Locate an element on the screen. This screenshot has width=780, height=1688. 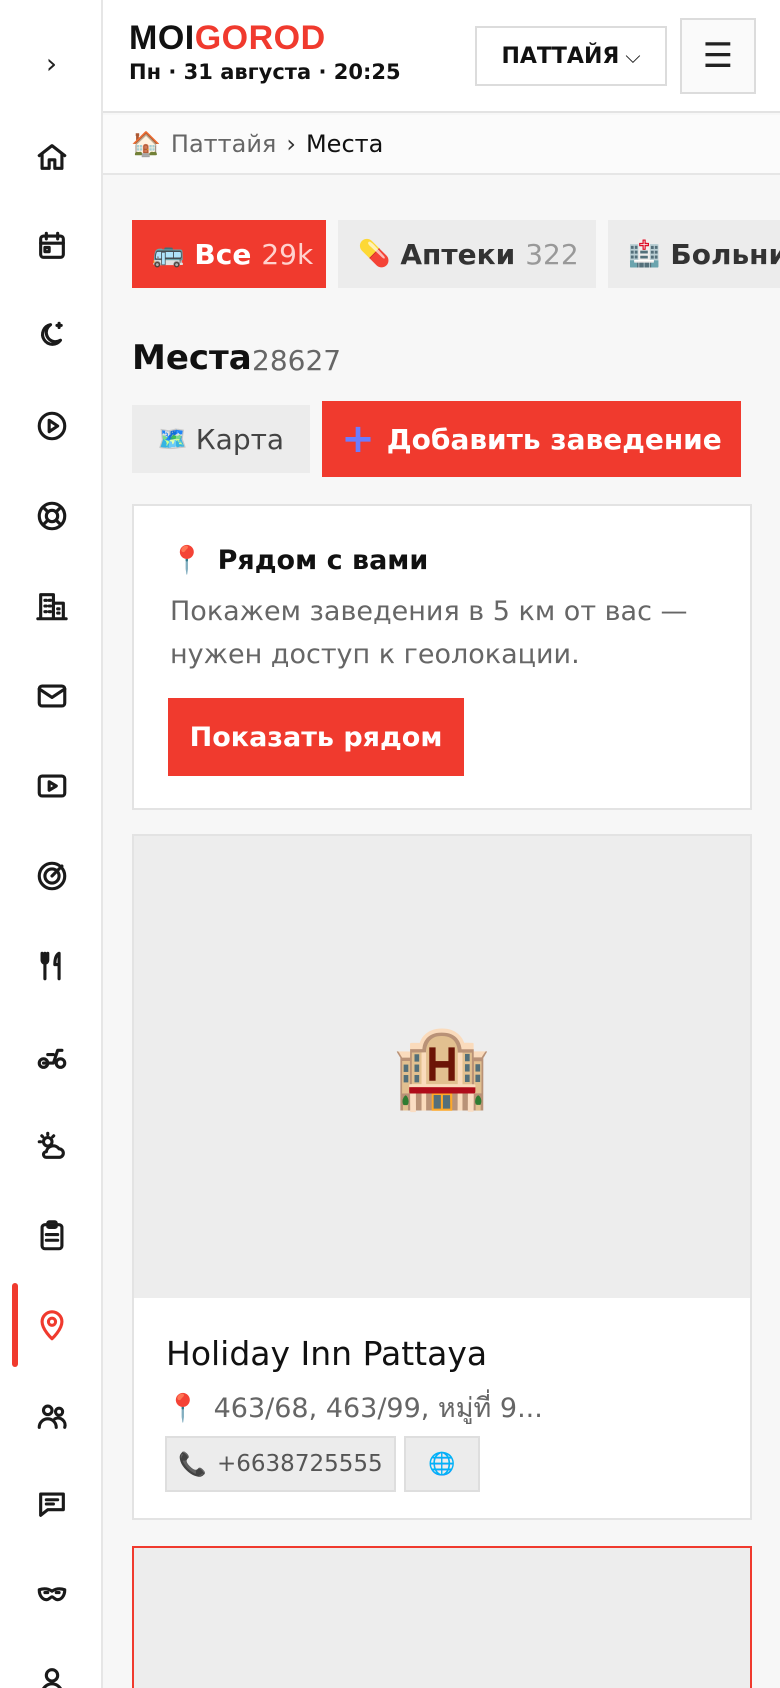
mail-icon is located at coordinates (51, 696).